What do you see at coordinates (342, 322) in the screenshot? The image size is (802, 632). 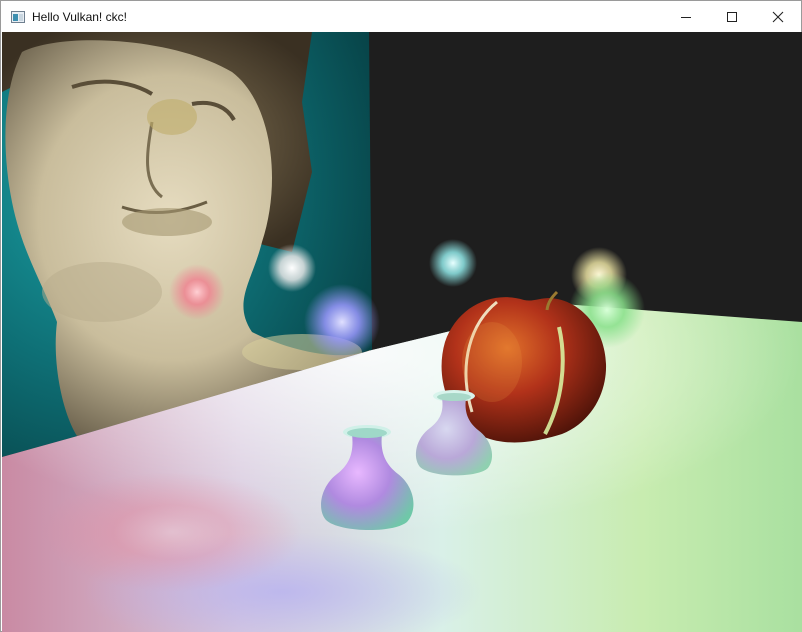 I see `light-orb-blue` at bounding box center [342, 322].